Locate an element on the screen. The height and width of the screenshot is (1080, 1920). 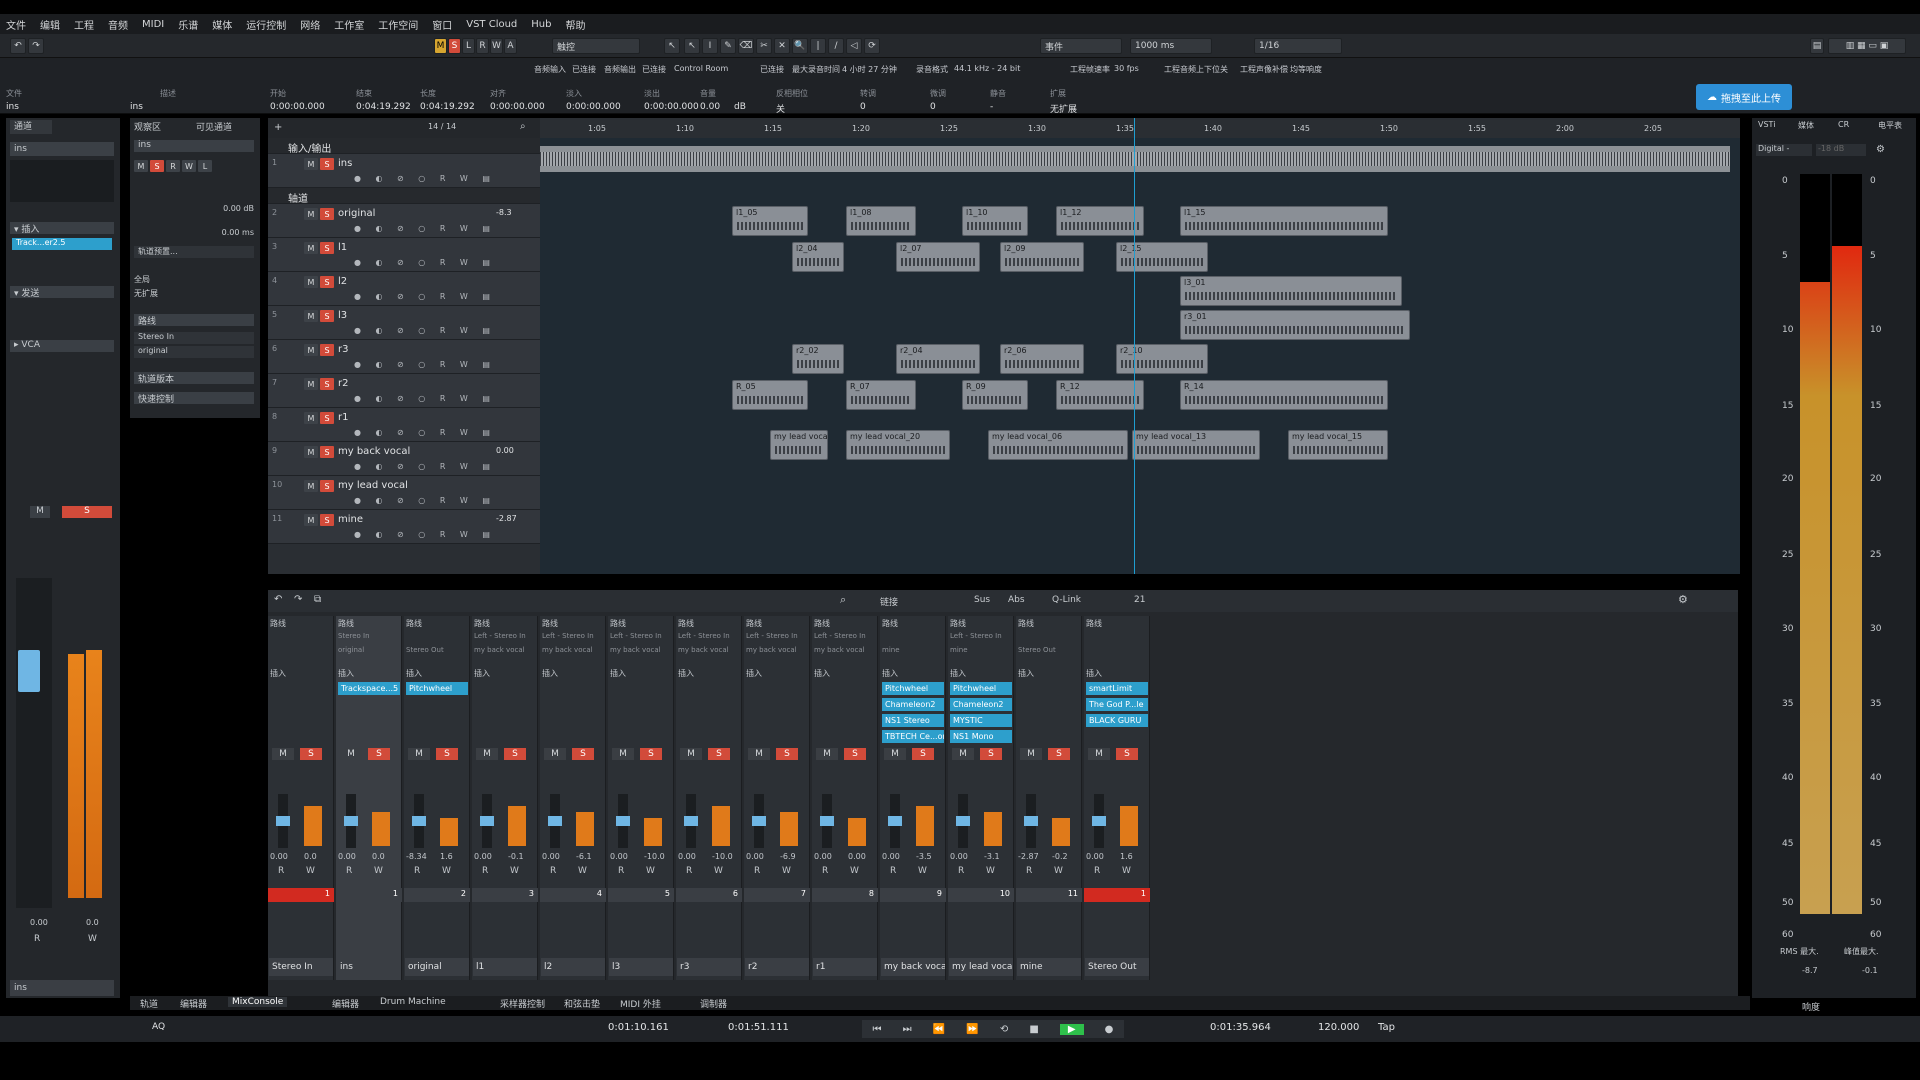
fast-forward-icon: ⏩ is located at coordinates (972, 1029).